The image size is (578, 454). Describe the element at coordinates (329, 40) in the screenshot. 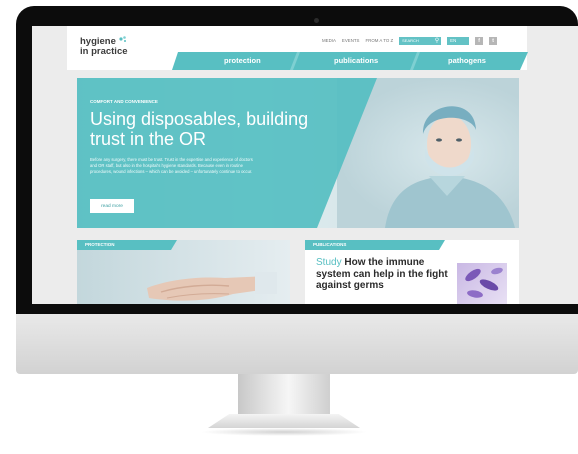

I see `utility-link-media: MEDIA` at that location.